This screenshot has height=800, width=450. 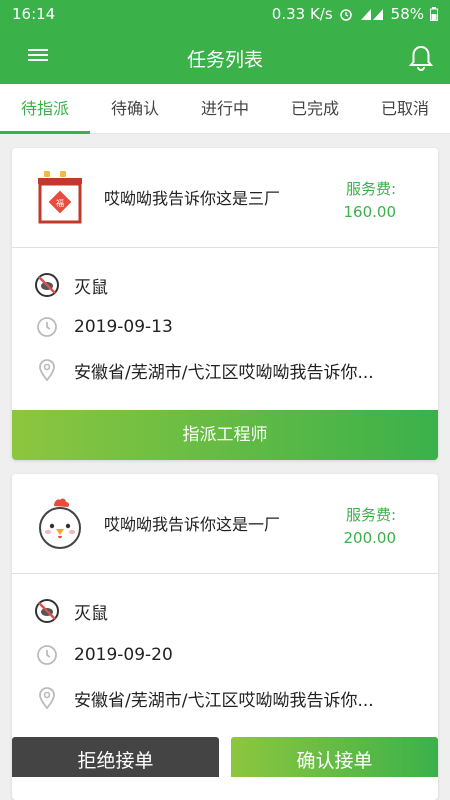 I want to click on status-tabs: 待指派 待确认 进行中 已完成 已取消, so click(x=225, y=109).